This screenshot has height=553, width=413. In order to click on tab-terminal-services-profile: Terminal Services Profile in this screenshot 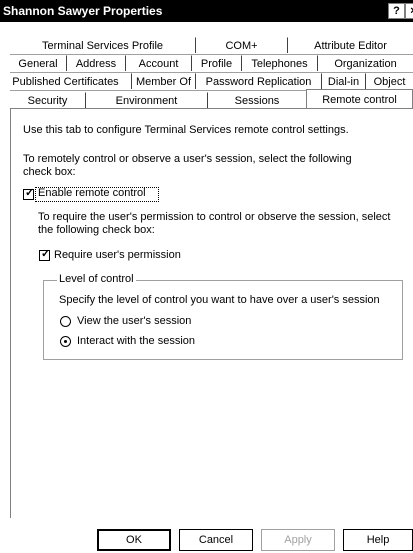, I will do `click(103, 45)`.